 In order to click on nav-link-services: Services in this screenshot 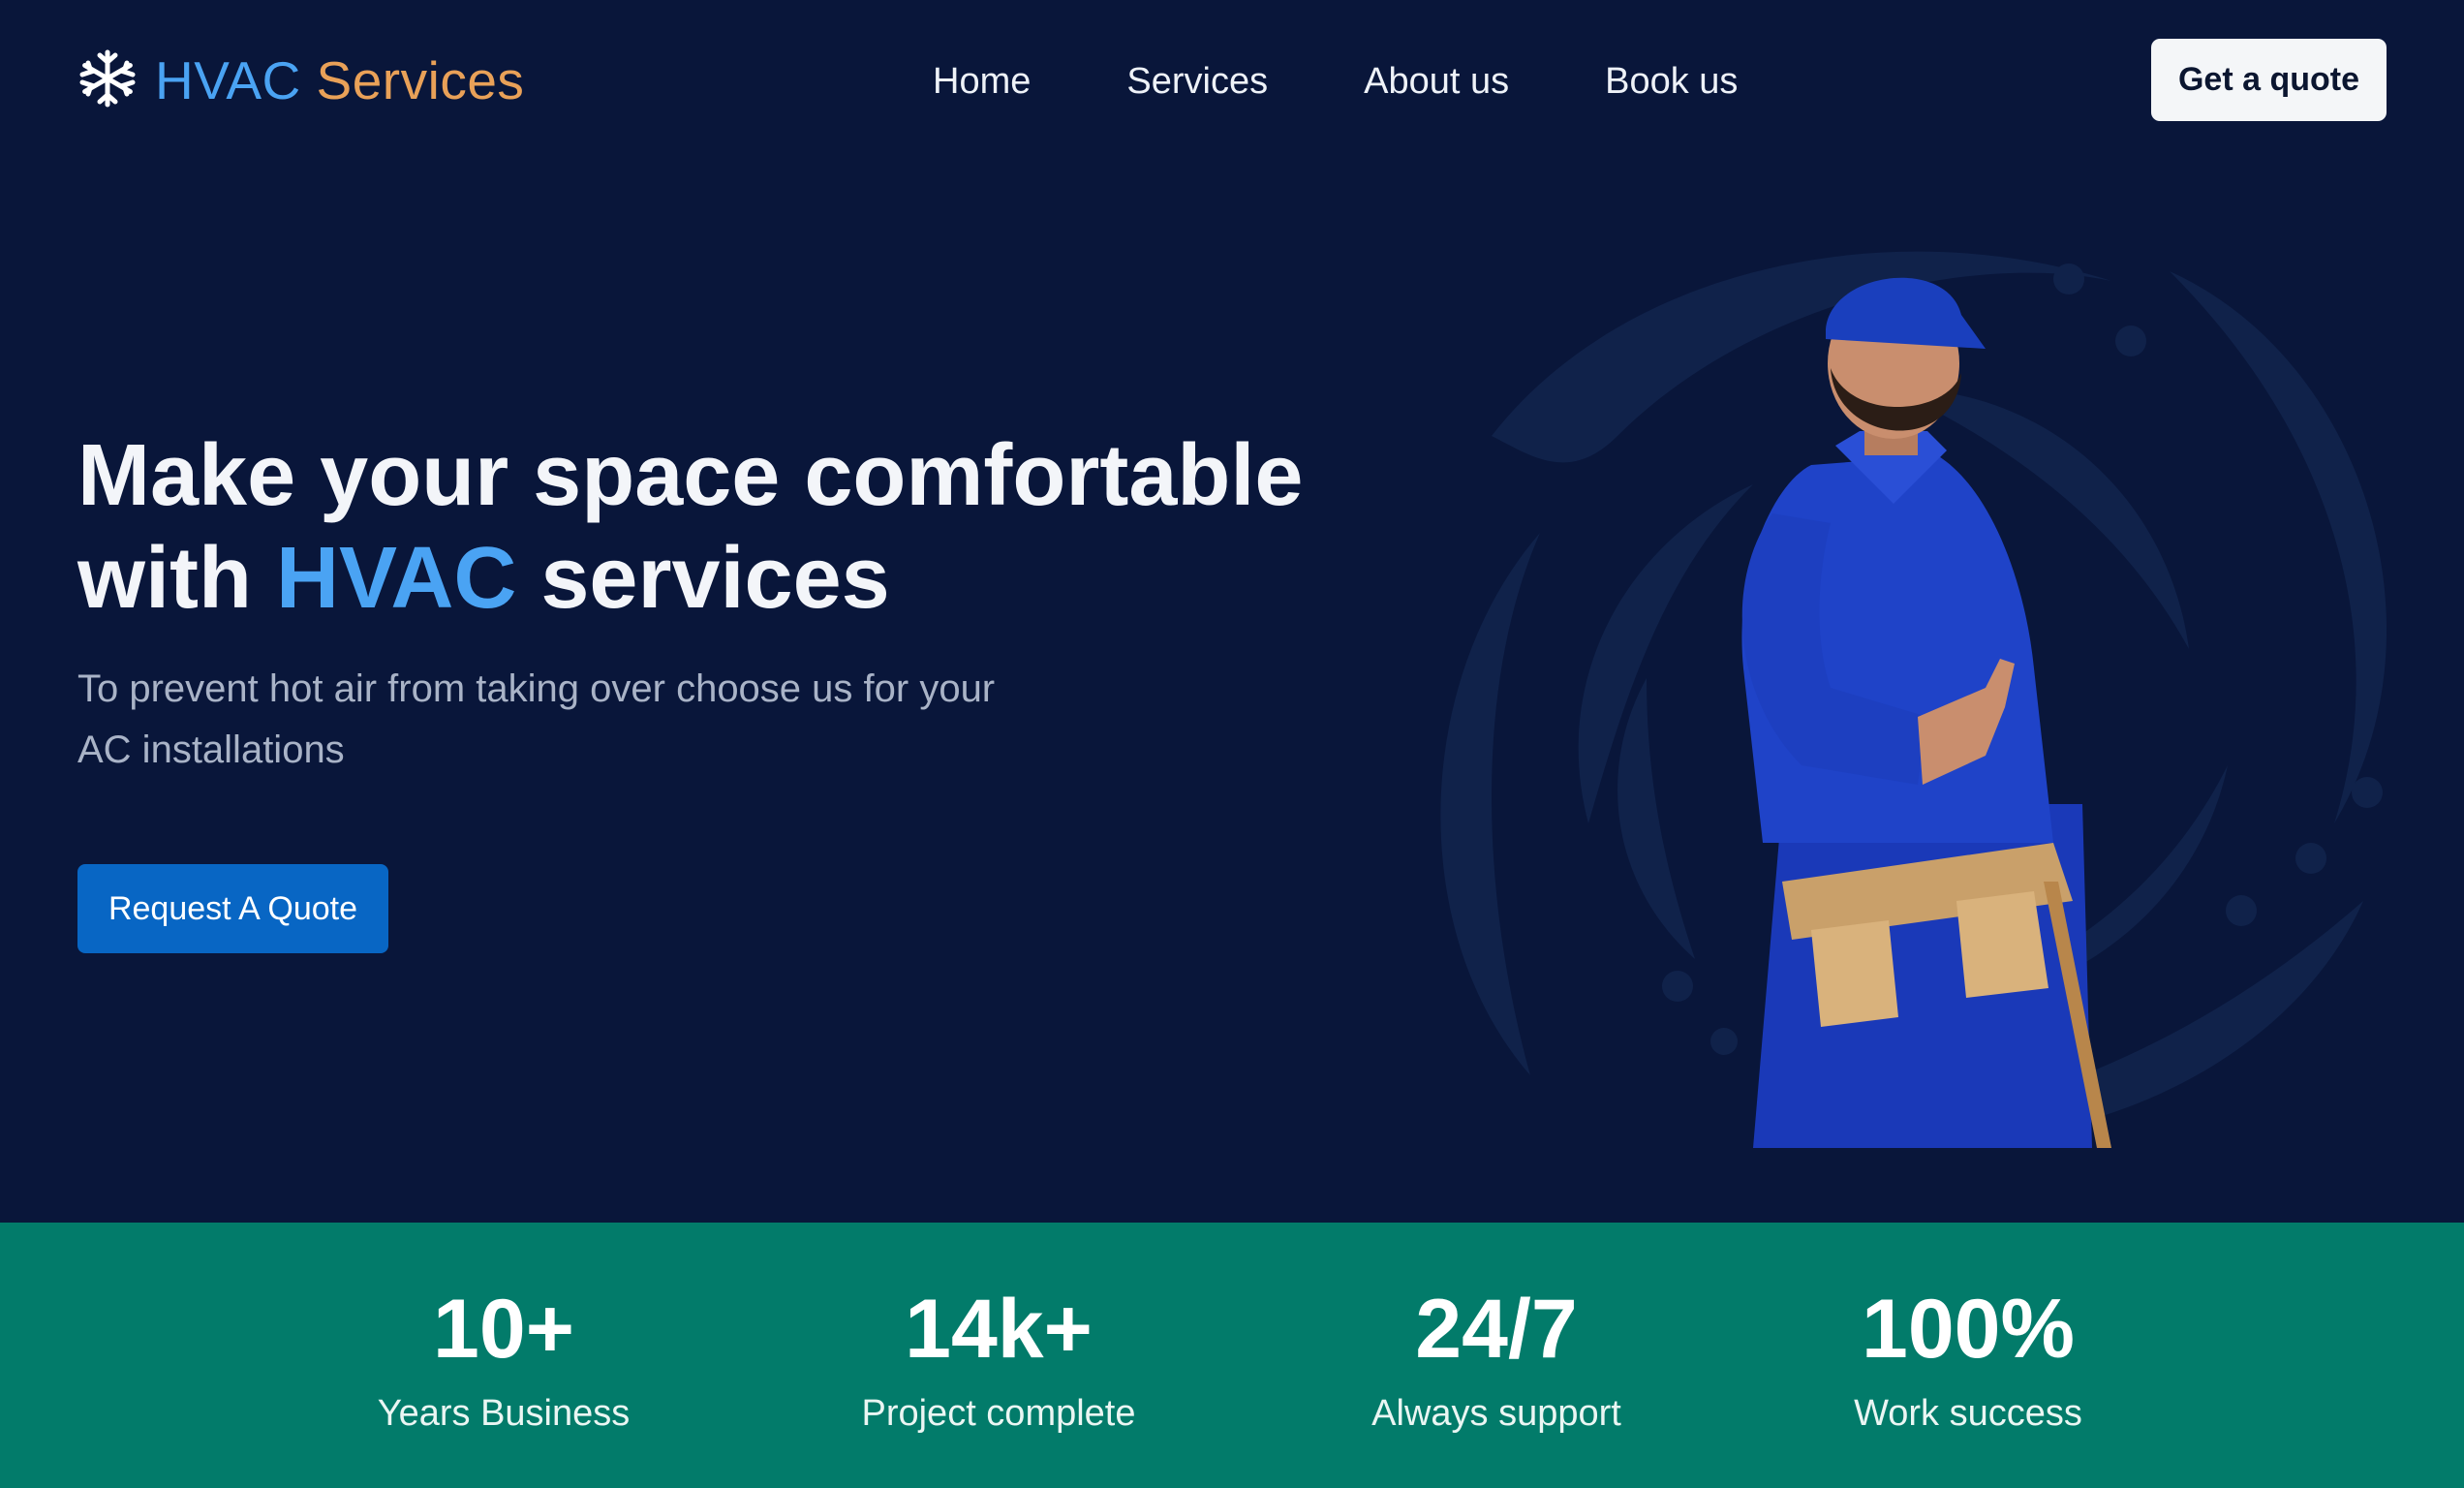, I will do `click(1197, 82)`.